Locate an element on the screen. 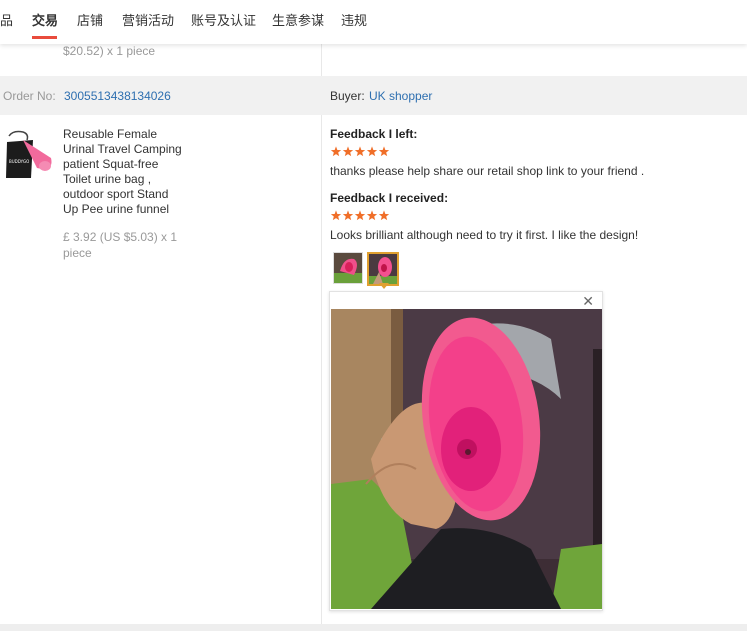 This screenshot has height=631, width=747. active-tab-indicator is located at coordinates (44, 37).